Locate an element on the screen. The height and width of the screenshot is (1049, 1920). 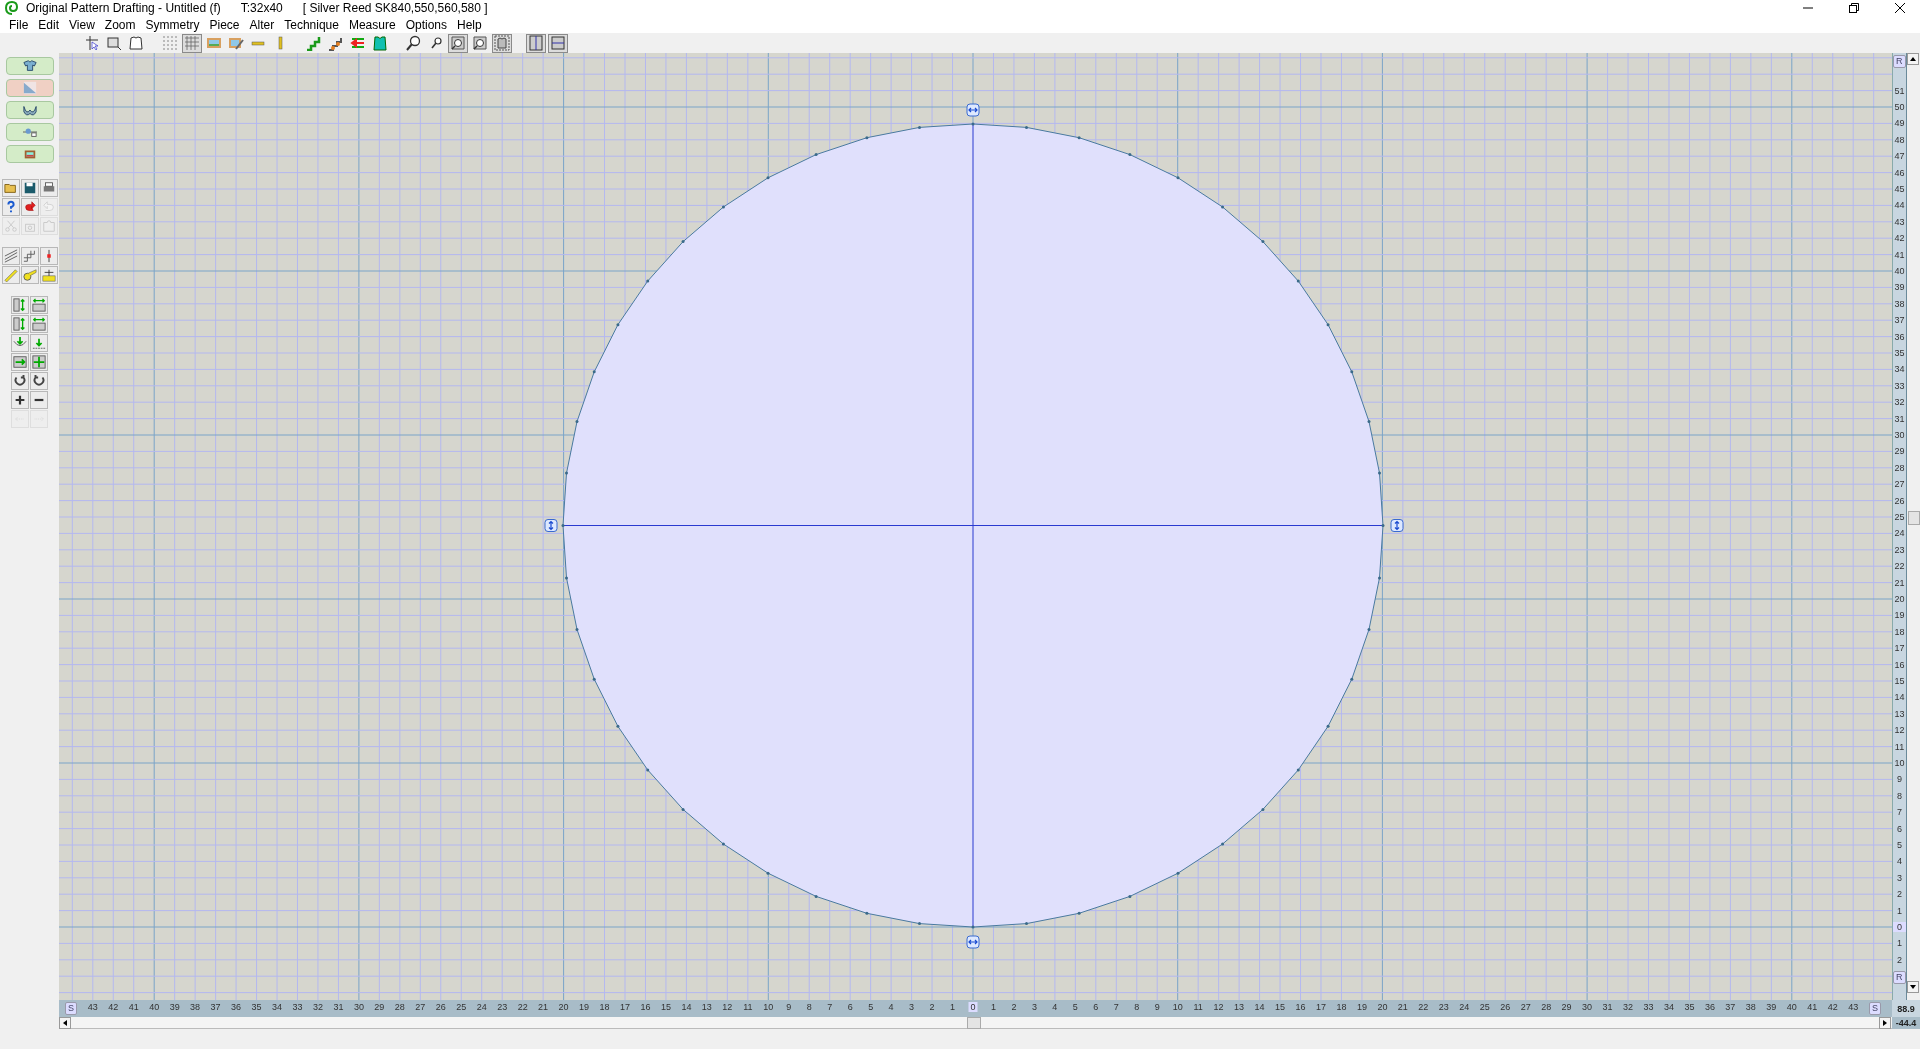
rotate-counterclockwise-icon is located at coordinates (39, 381).